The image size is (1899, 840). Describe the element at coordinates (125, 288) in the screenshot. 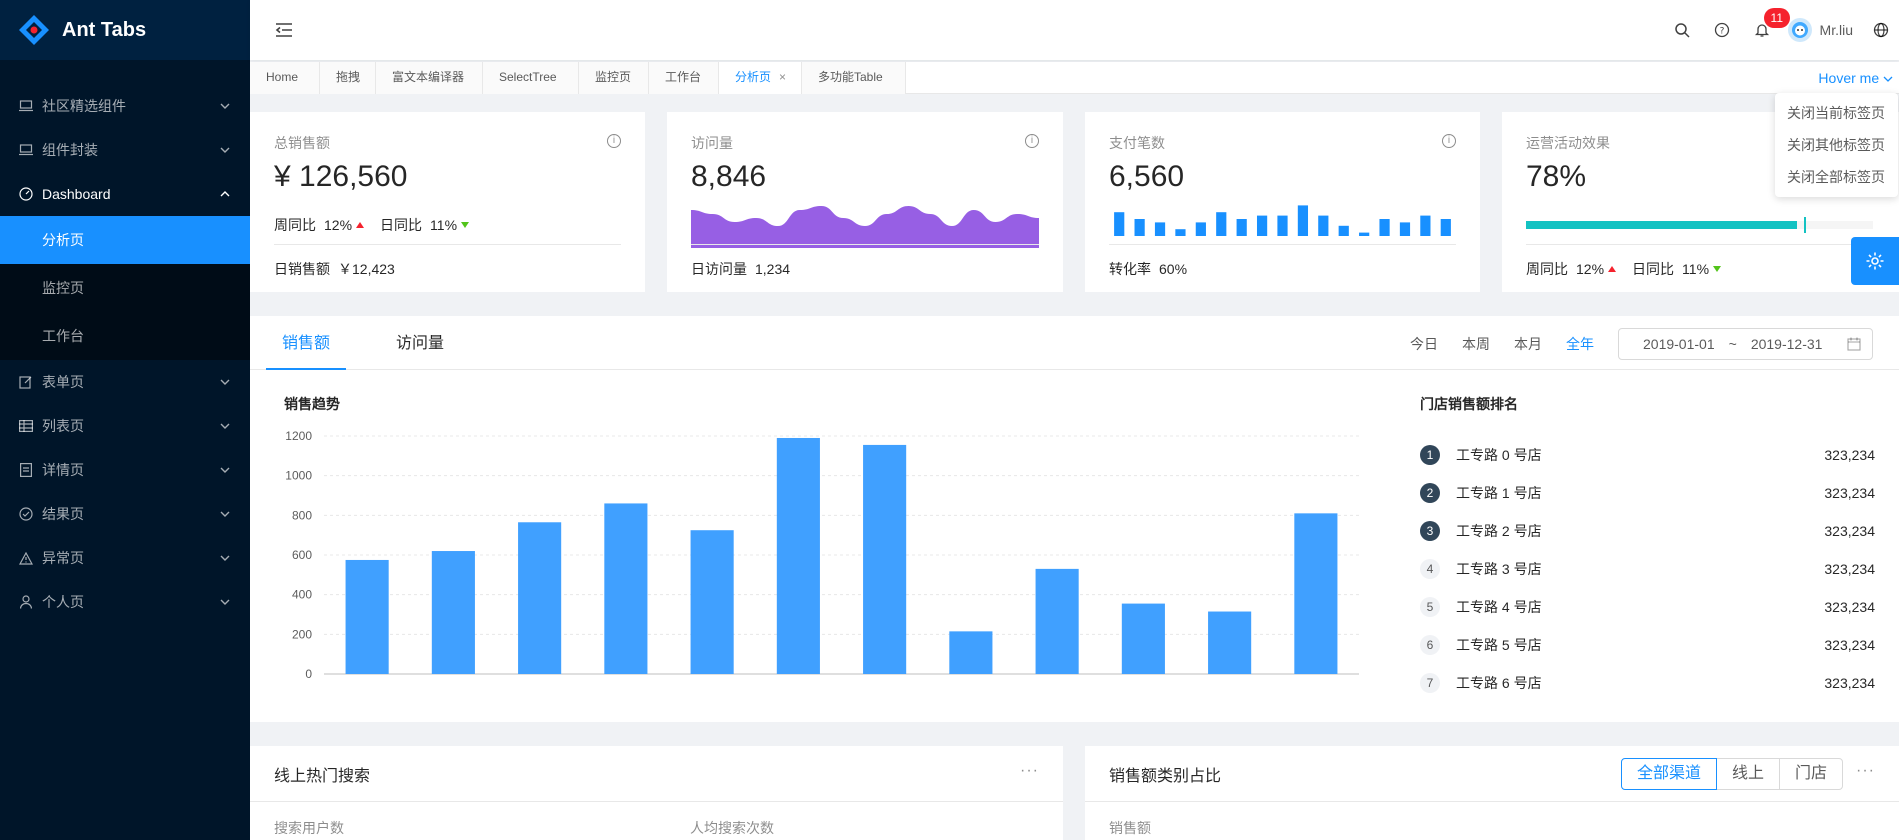

I see `sidebar-item-monitor: 监控页` at that location.